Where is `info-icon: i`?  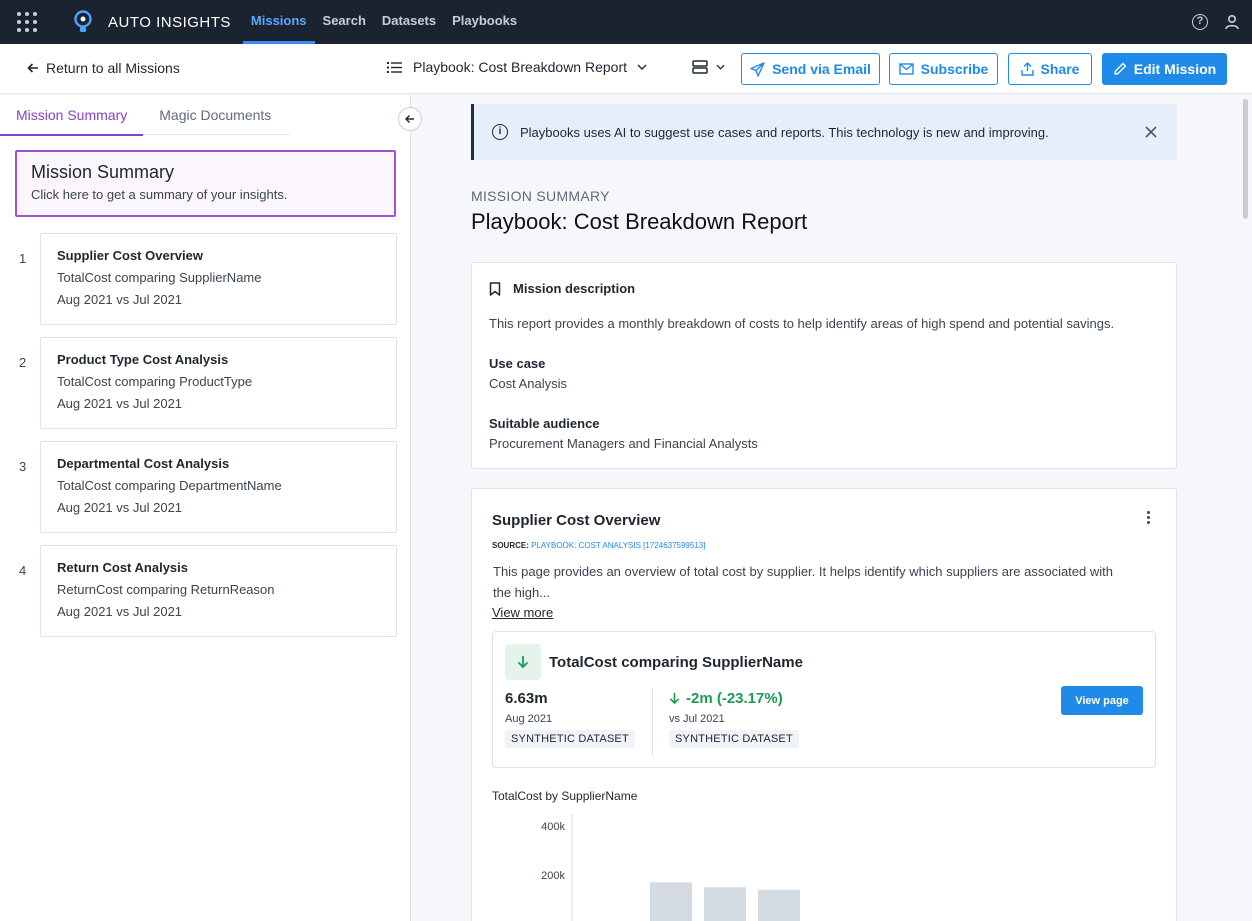 info-icon: i is located at coordinates (500, 132).